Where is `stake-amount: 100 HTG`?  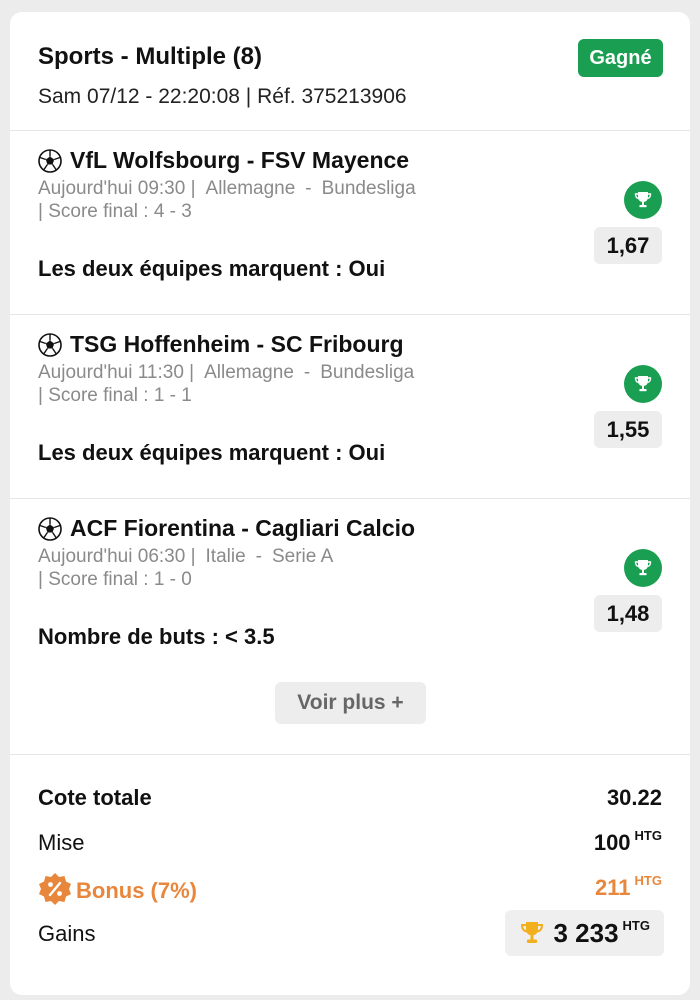
stake-amount: 100 HTG is located at coordinates (627, 842).